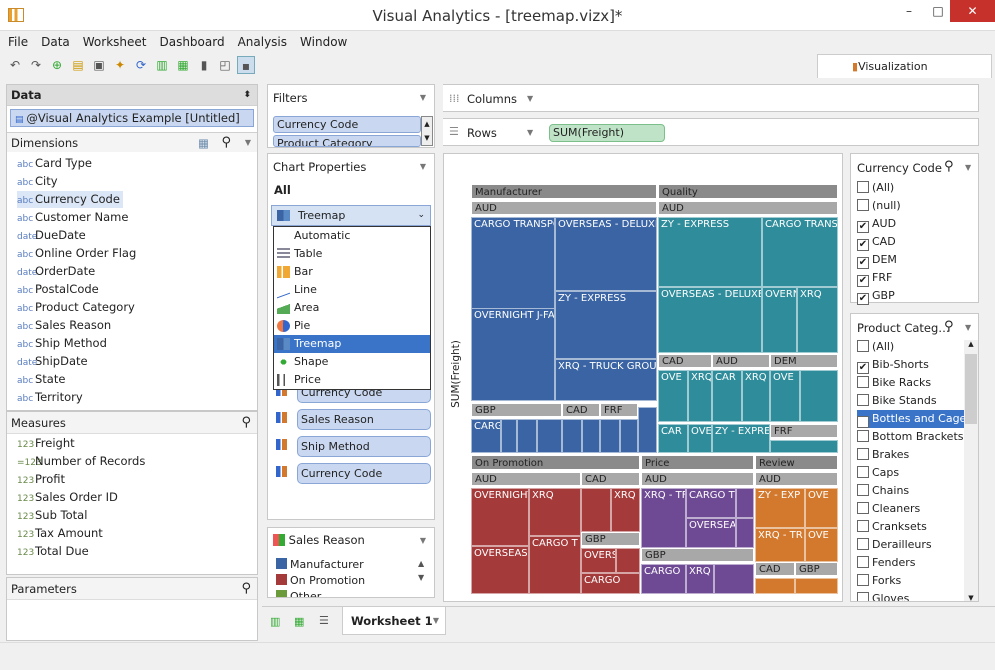 This screenshot has height=670, width=995. I want to click on filter-option: Chains, so click(883, 491).